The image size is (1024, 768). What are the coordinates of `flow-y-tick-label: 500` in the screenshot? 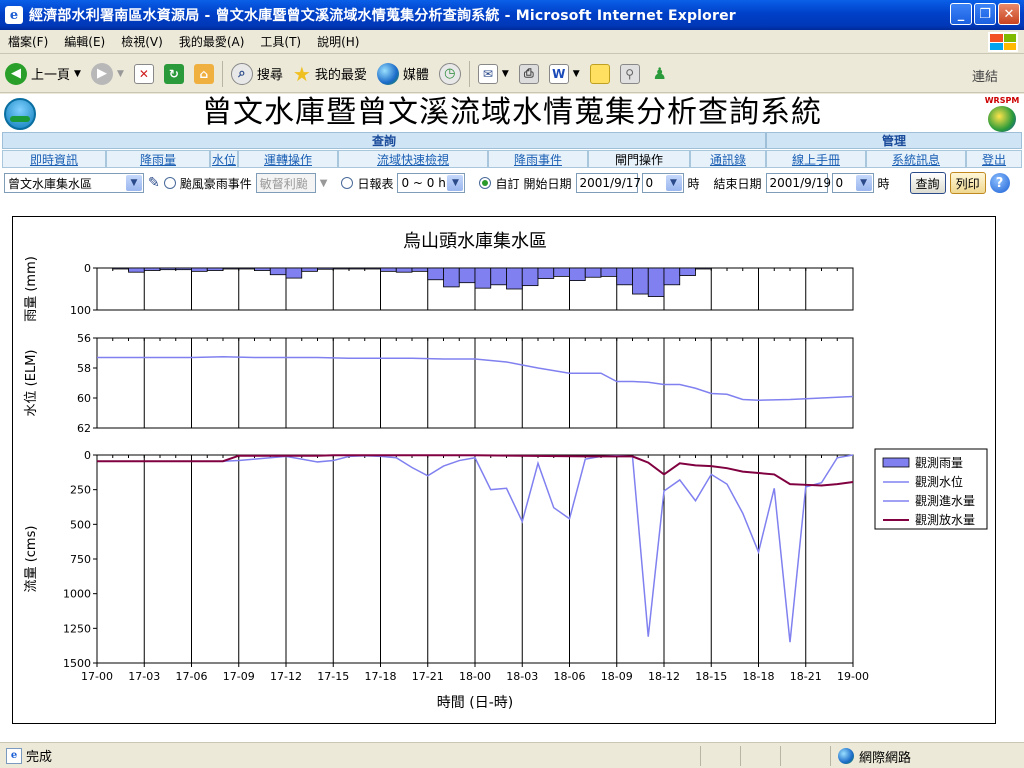 It's located at (80, 524).